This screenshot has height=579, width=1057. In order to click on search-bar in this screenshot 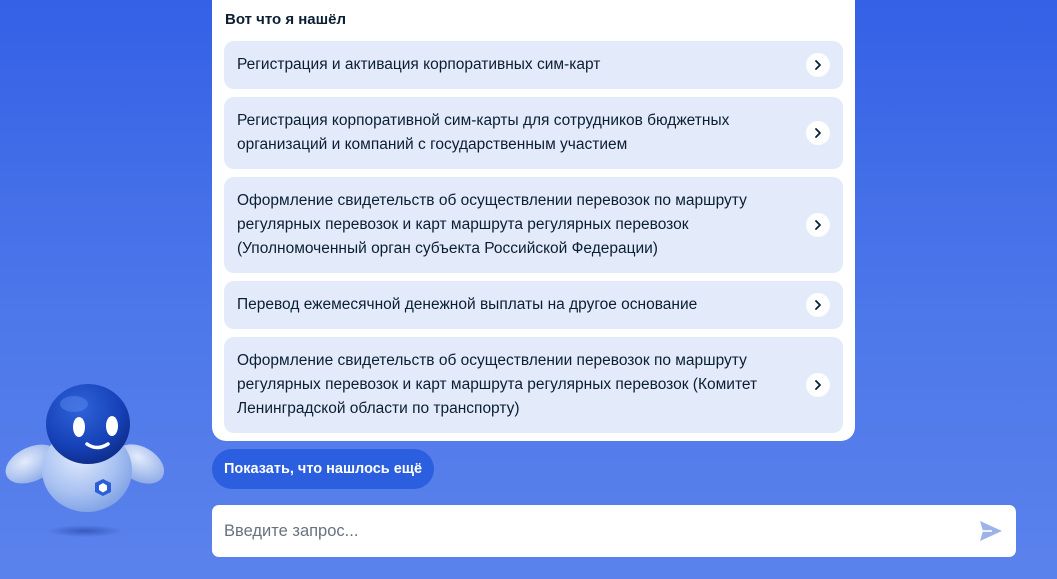, I will do `click(614, 531)`.